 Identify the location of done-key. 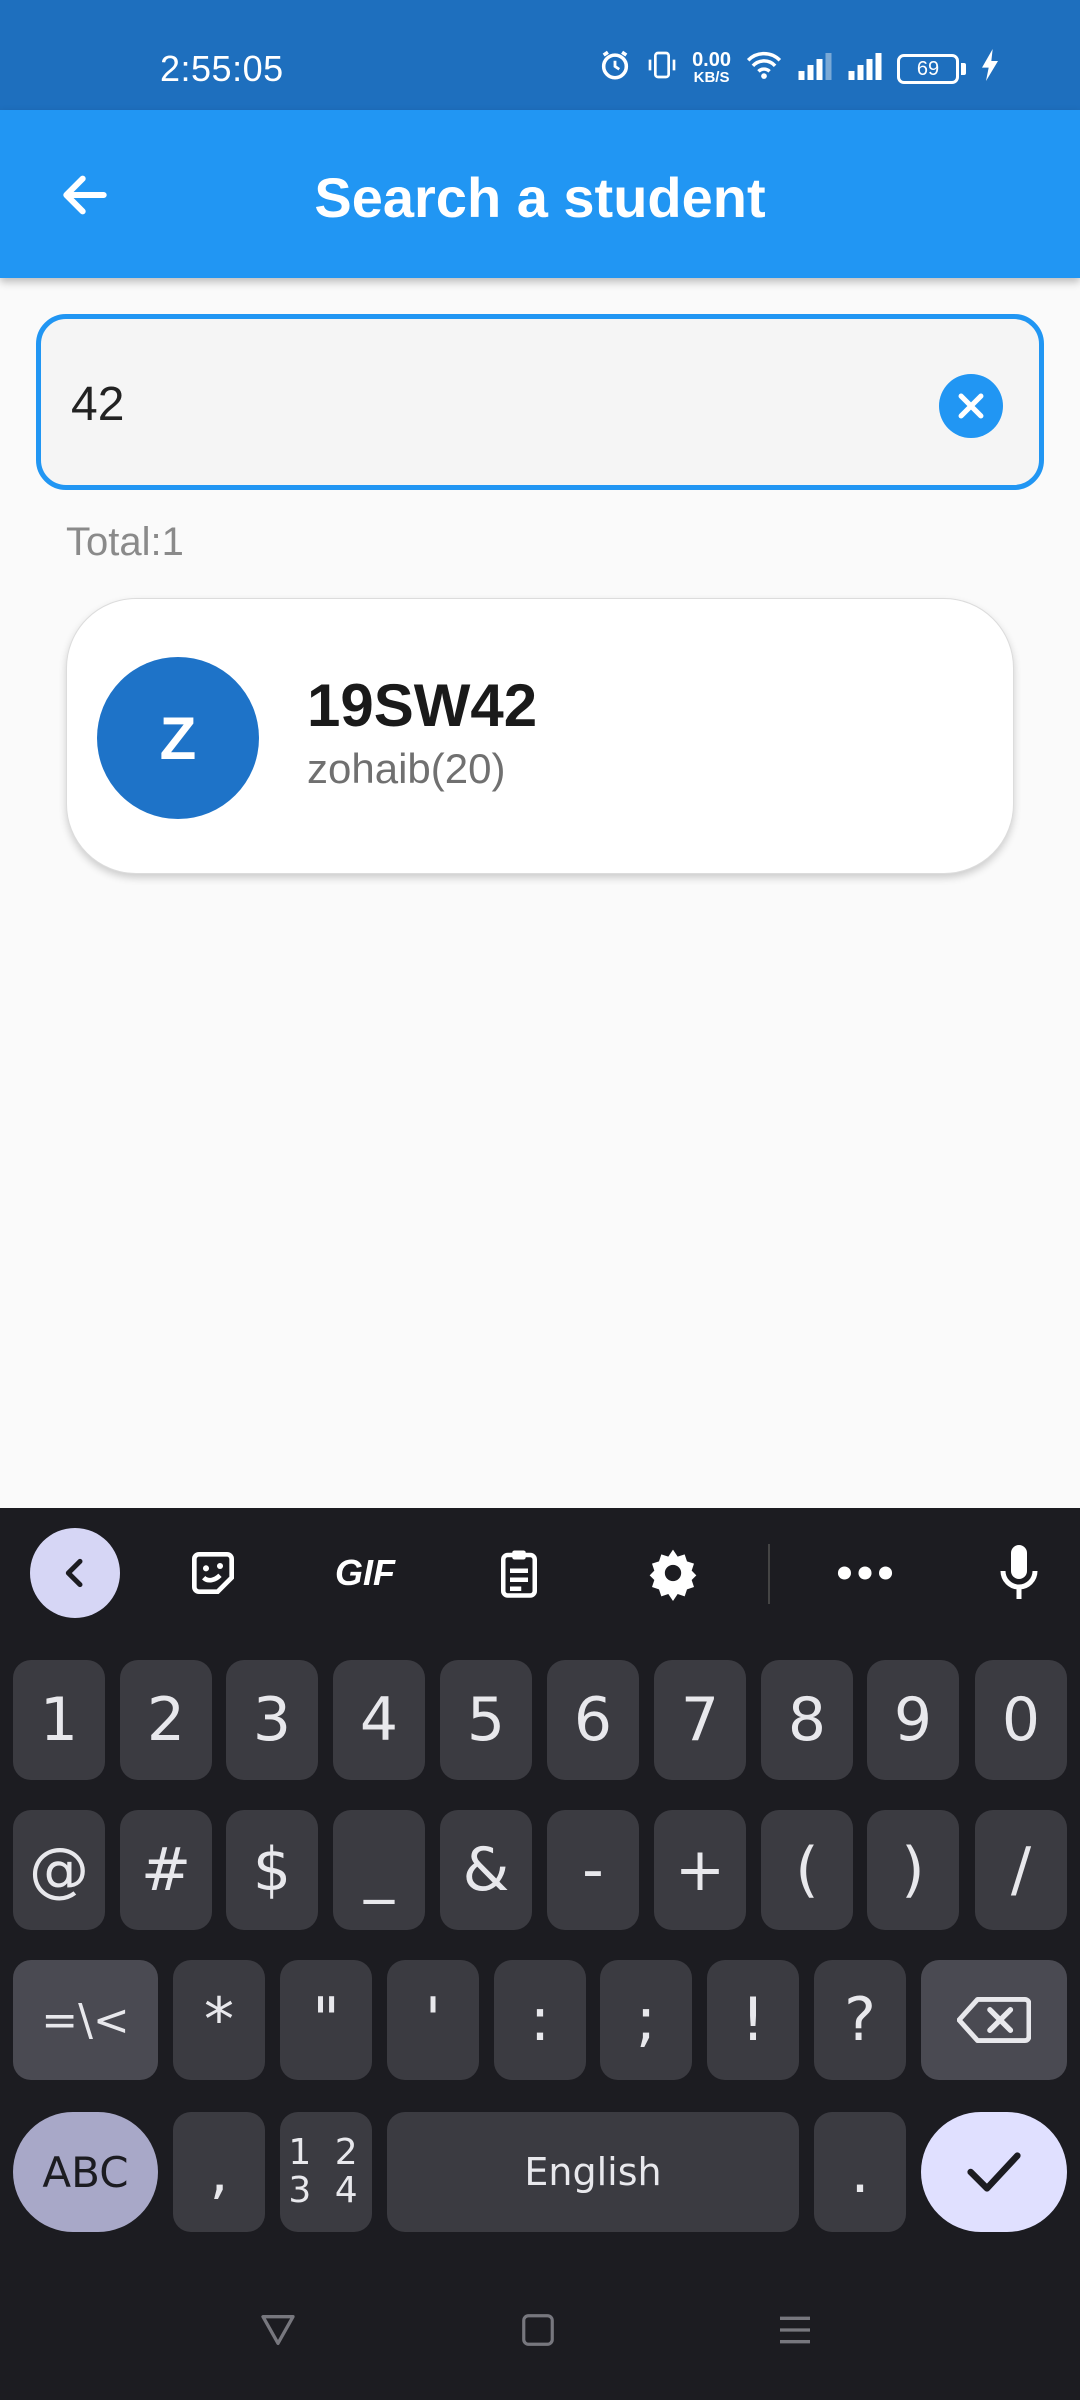
(994, 2172).